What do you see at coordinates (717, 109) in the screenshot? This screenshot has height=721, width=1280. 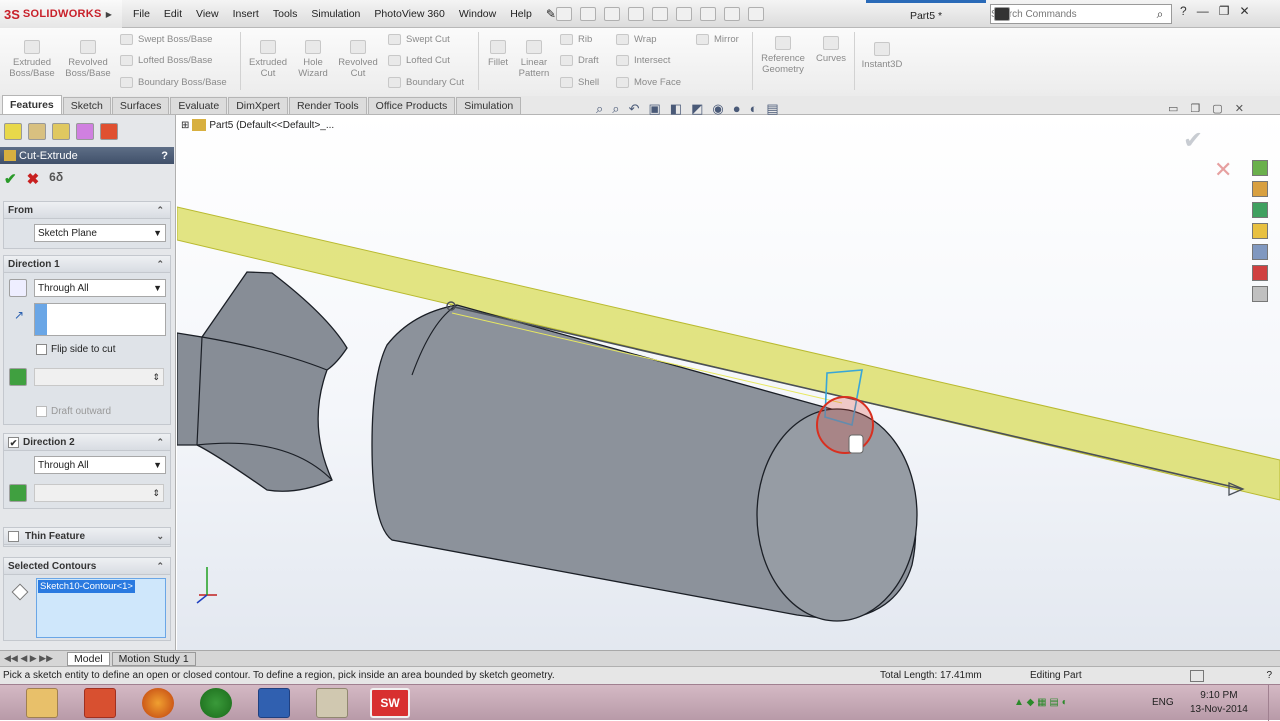 I see `hide-show-icon: ◉` at bounding box center [717, 109].